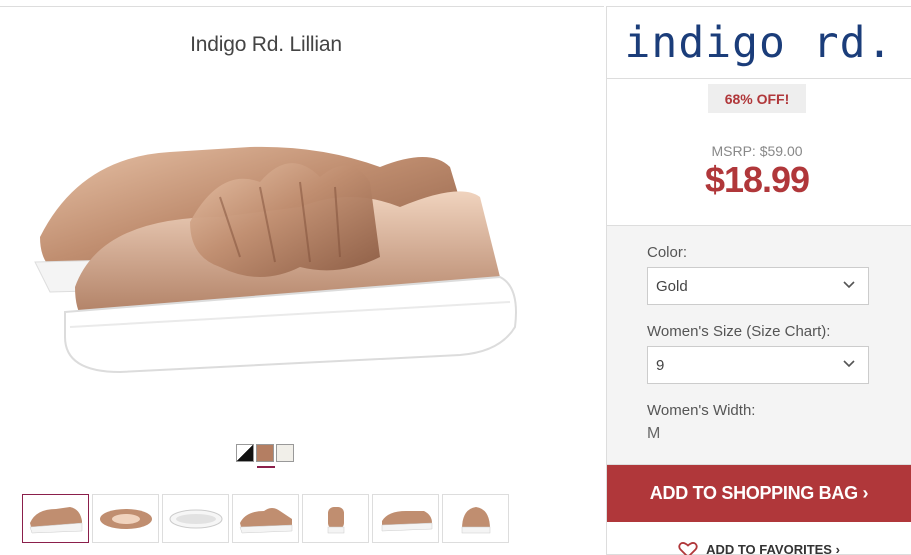 This screenshot has height=555, width=911. Describe the element at coordinates (757, 98) in the screenshot. I see `discount-badge: 68% OFF!` at that location.